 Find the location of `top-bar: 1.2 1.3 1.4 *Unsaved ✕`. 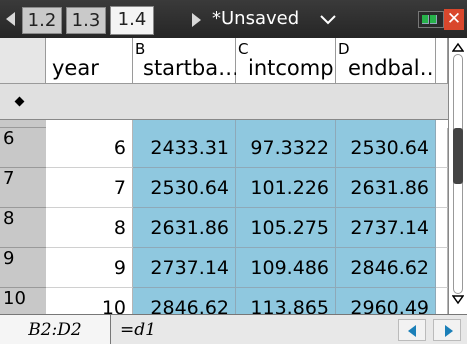

top-bar: 1.2 1.3 1.4 *Unsaved ✕ is located at coordinates (233, 19).